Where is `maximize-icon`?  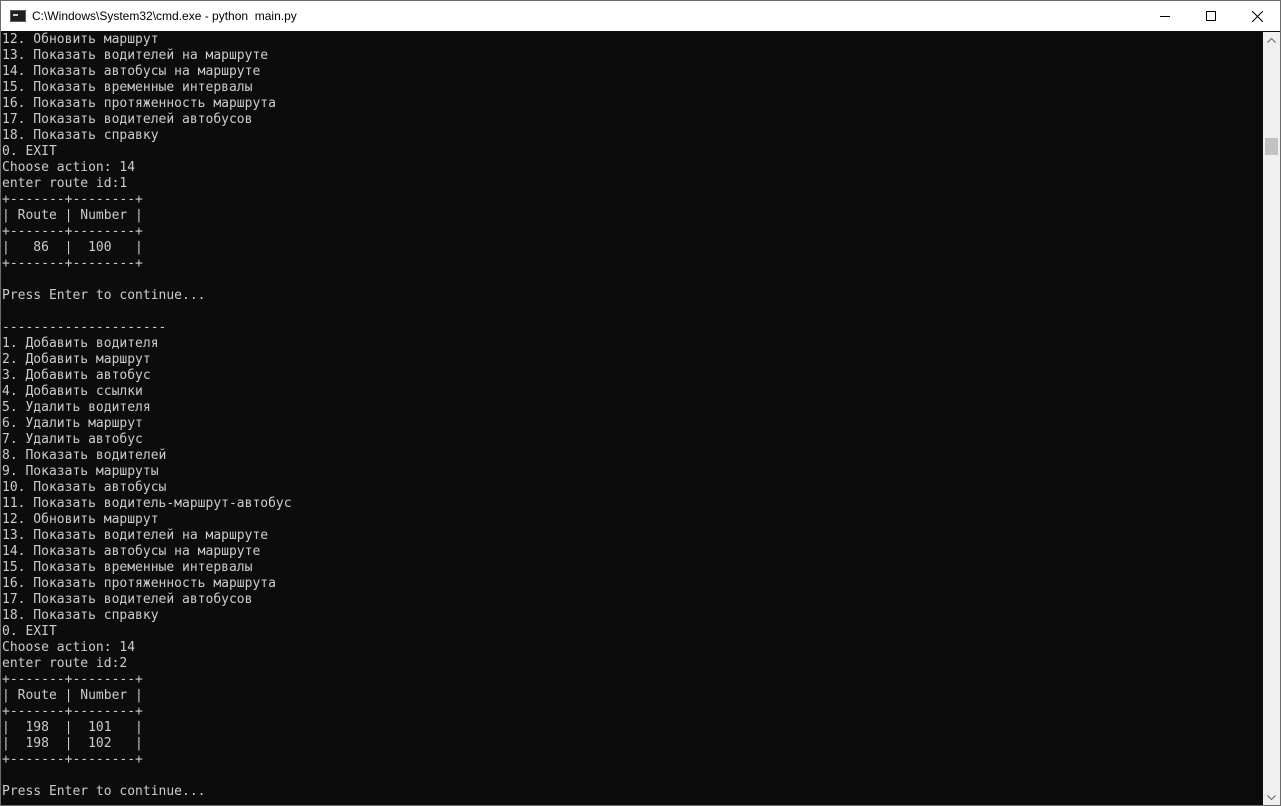
maximize-icon is located at coordinates (1211, 16).